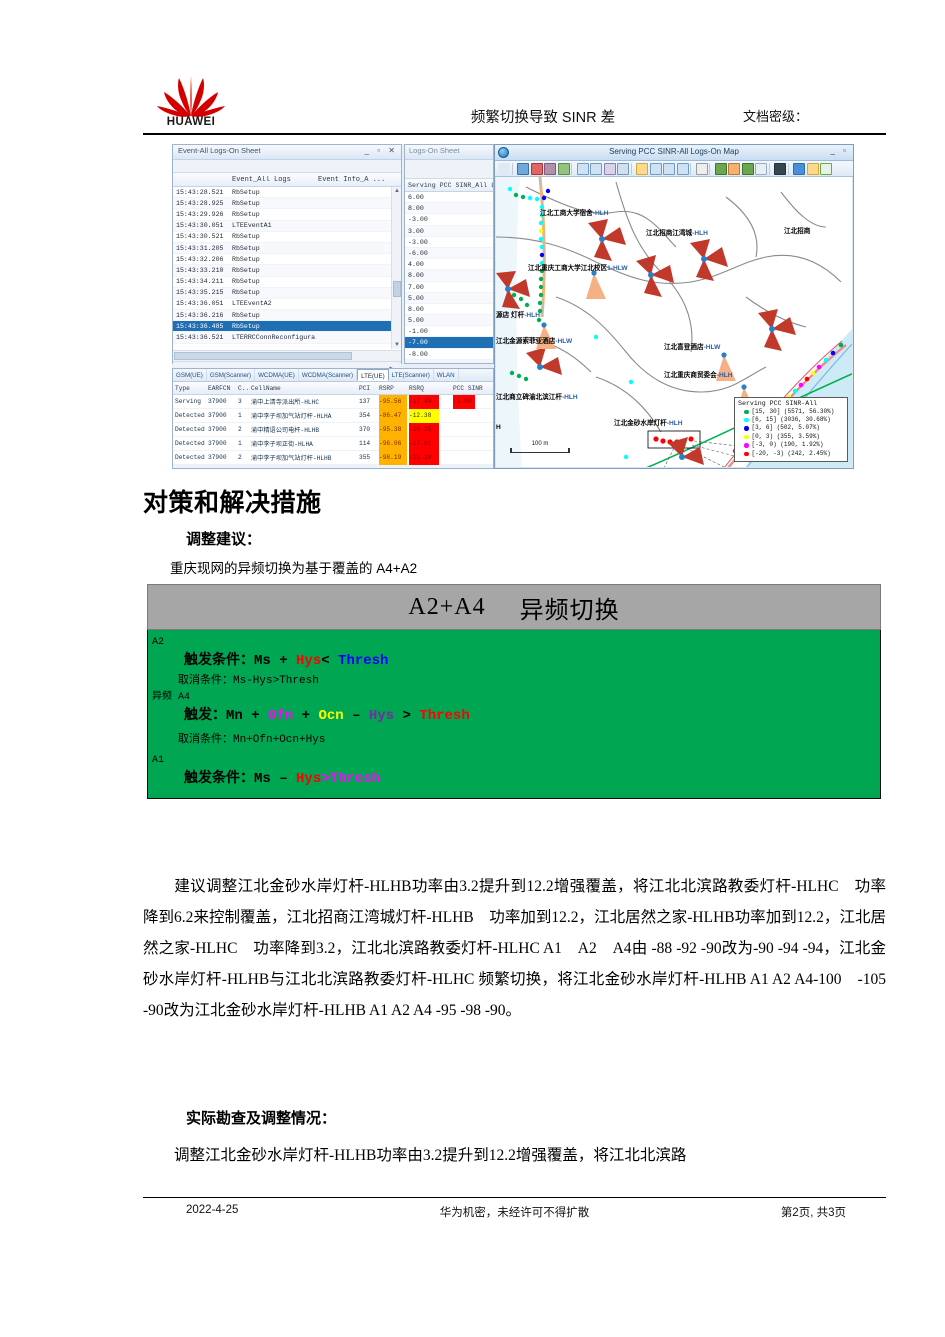 This screenshot has height=1337, width=945. What do you see at coordinates (191, 122) in the screenshot?
I see `huawei-wordmark: HUAWEI` at bounding box center [191, 122].